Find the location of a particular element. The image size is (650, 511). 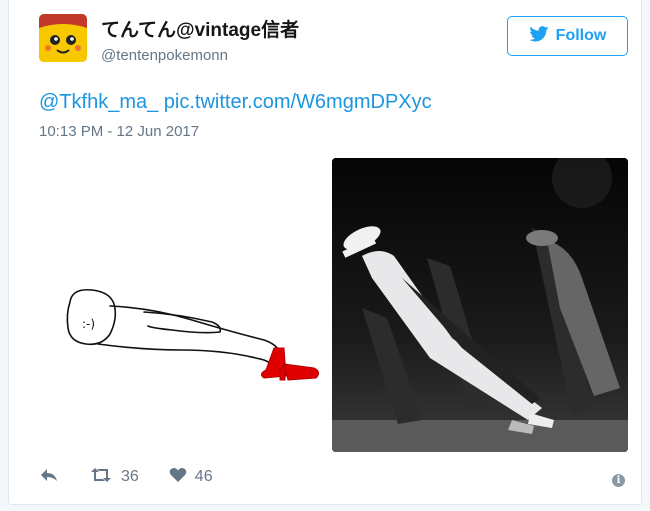

avatar is located at coordinates (63, 38).